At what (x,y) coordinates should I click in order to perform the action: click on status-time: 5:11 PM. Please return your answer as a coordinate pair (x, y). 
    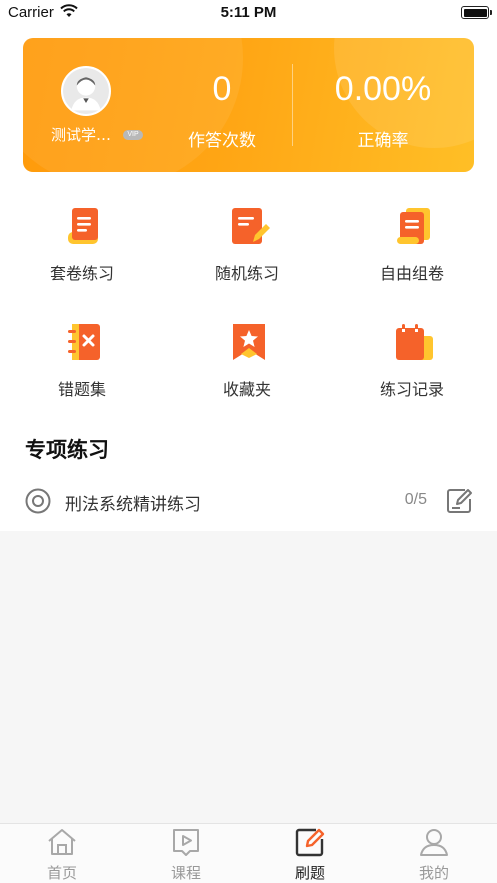
    Looking at the image, I should click on (248, 12).